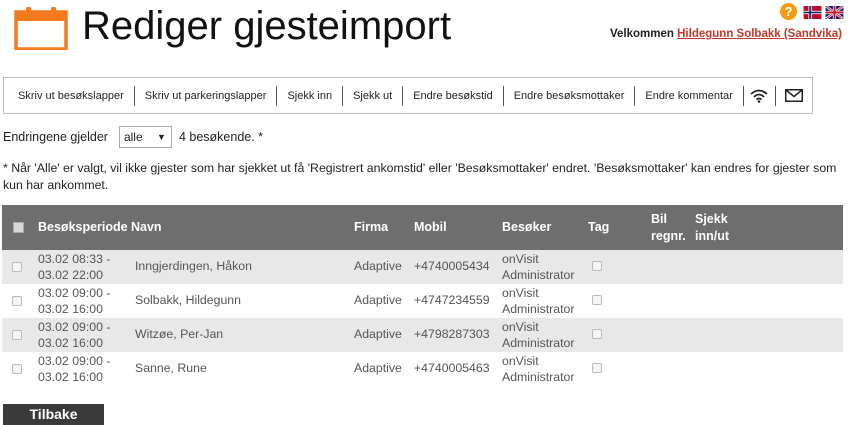 The height and width of the screenshot is (425, 850). I want to click on calendar-icon, so click(41, 28).